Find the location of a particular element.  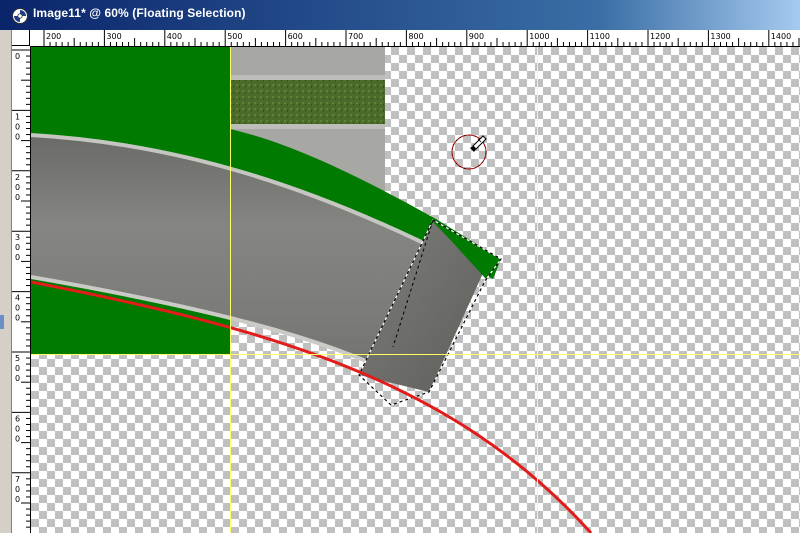

hruler-label: 800 is located at coordinates (415, 36).